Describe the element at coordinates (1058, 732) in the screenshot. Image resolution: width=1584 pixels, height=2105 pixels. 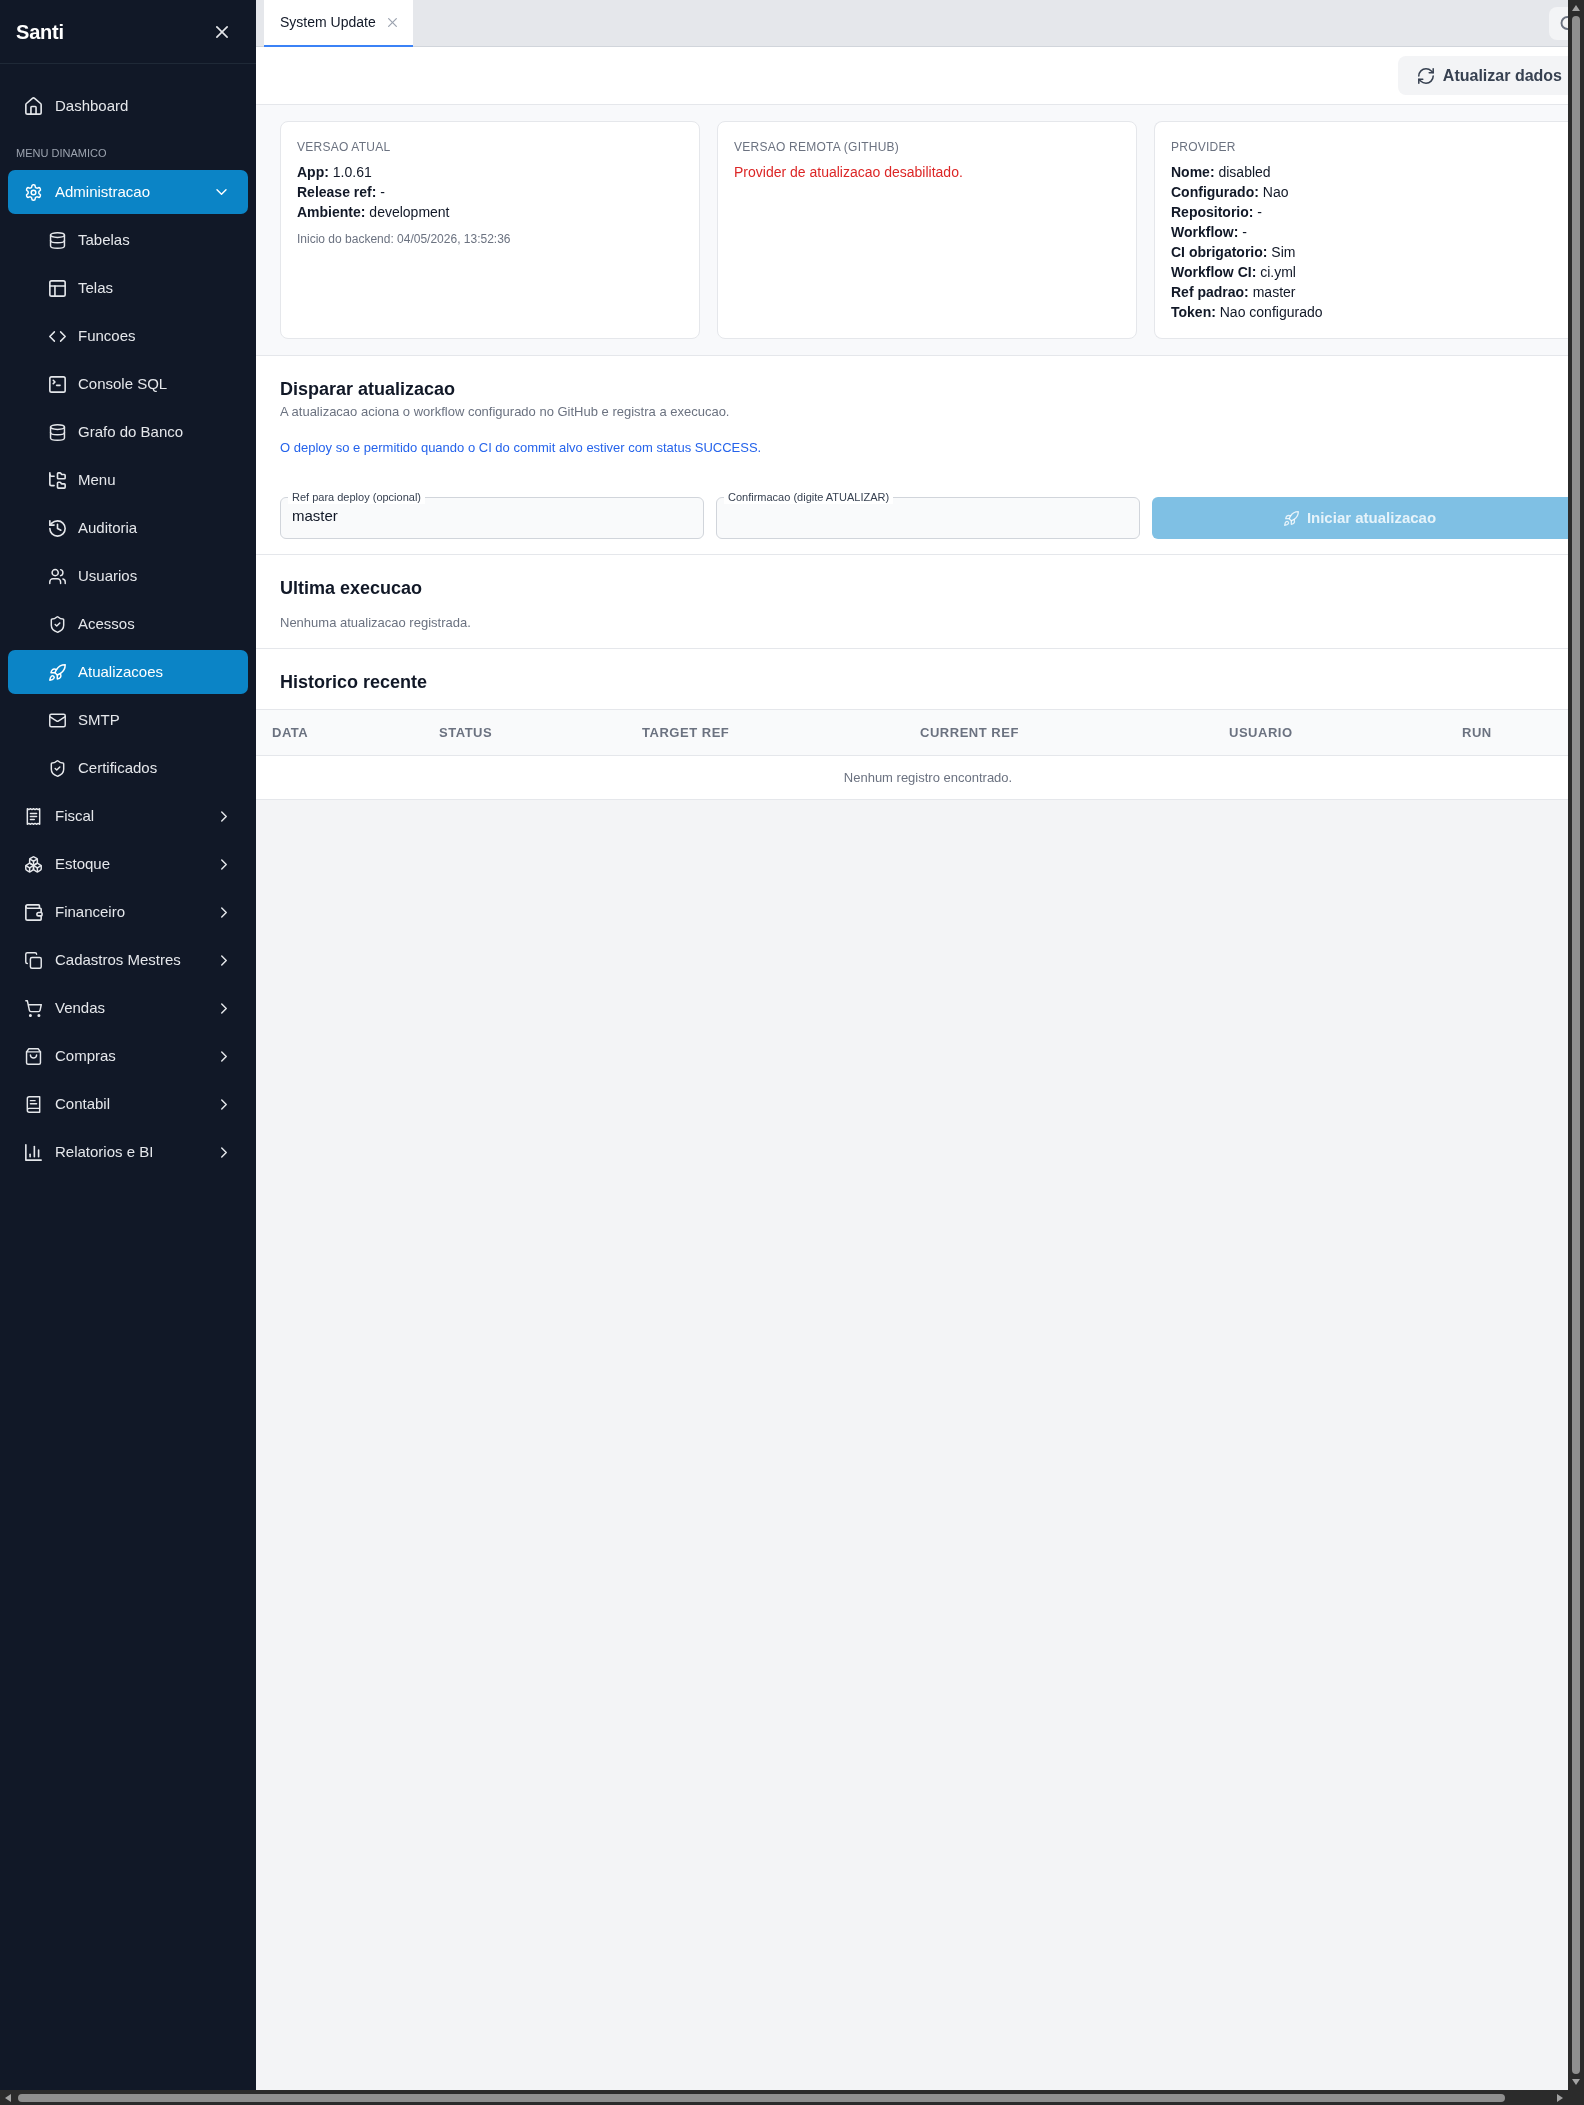
I see `column-header: CURRENT REF` at that location.